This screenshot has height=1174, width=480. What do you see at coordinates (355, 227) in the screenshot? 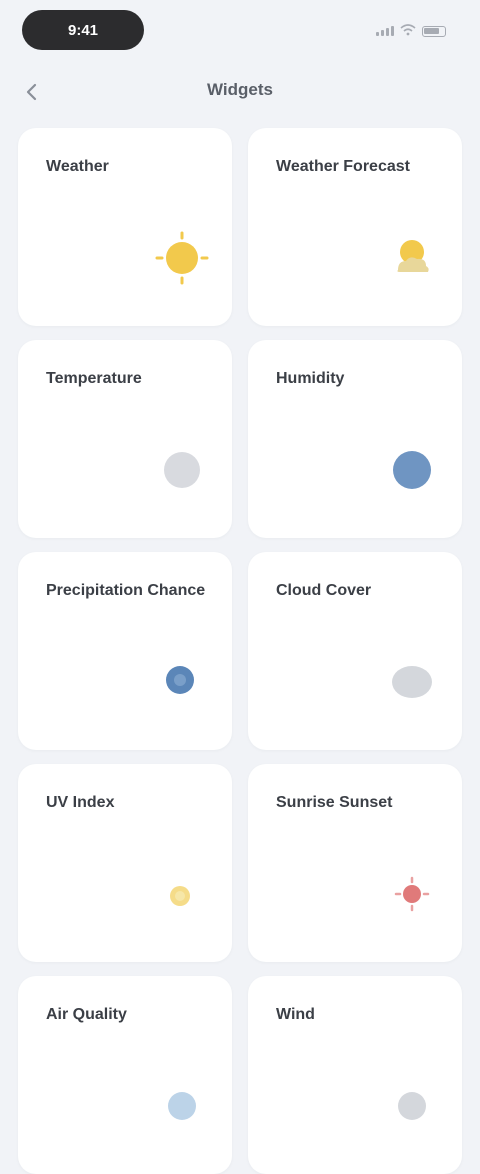
I see `widget-card: Weather Forecast` at bounding box center [355, 227].